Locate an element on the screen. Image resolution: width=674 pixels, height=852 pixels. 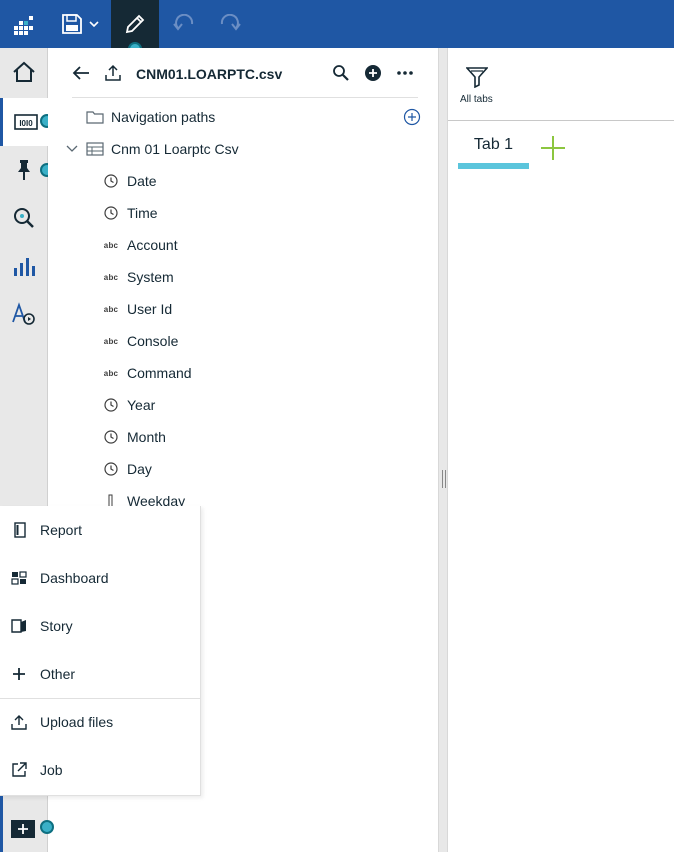
navigate-button is located at coordinates (24, 218).